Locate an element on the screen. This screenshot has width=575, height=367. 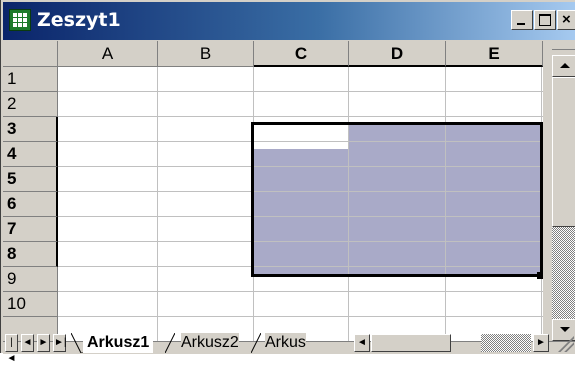
scroll-left-button: ◄ is located at coordinates (362, 343).